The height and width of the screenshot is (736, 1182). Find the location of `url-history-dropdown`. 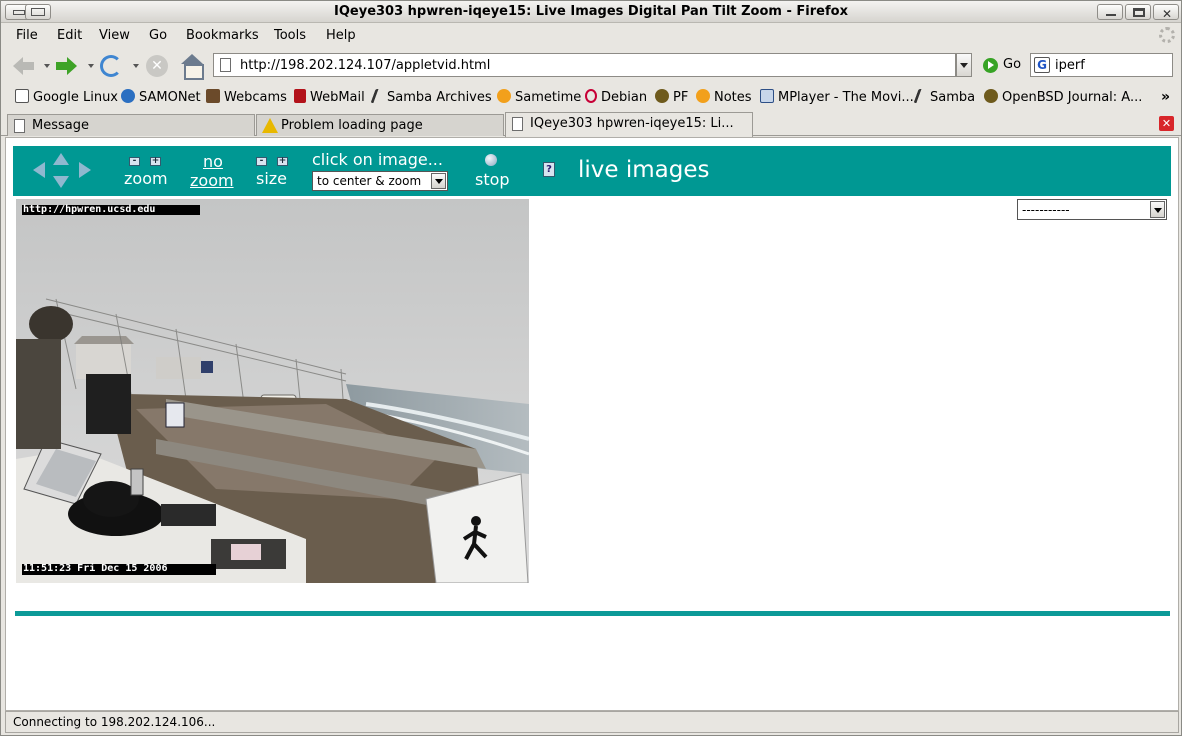

url-history-dropdown is located at coordinates (964, 65).